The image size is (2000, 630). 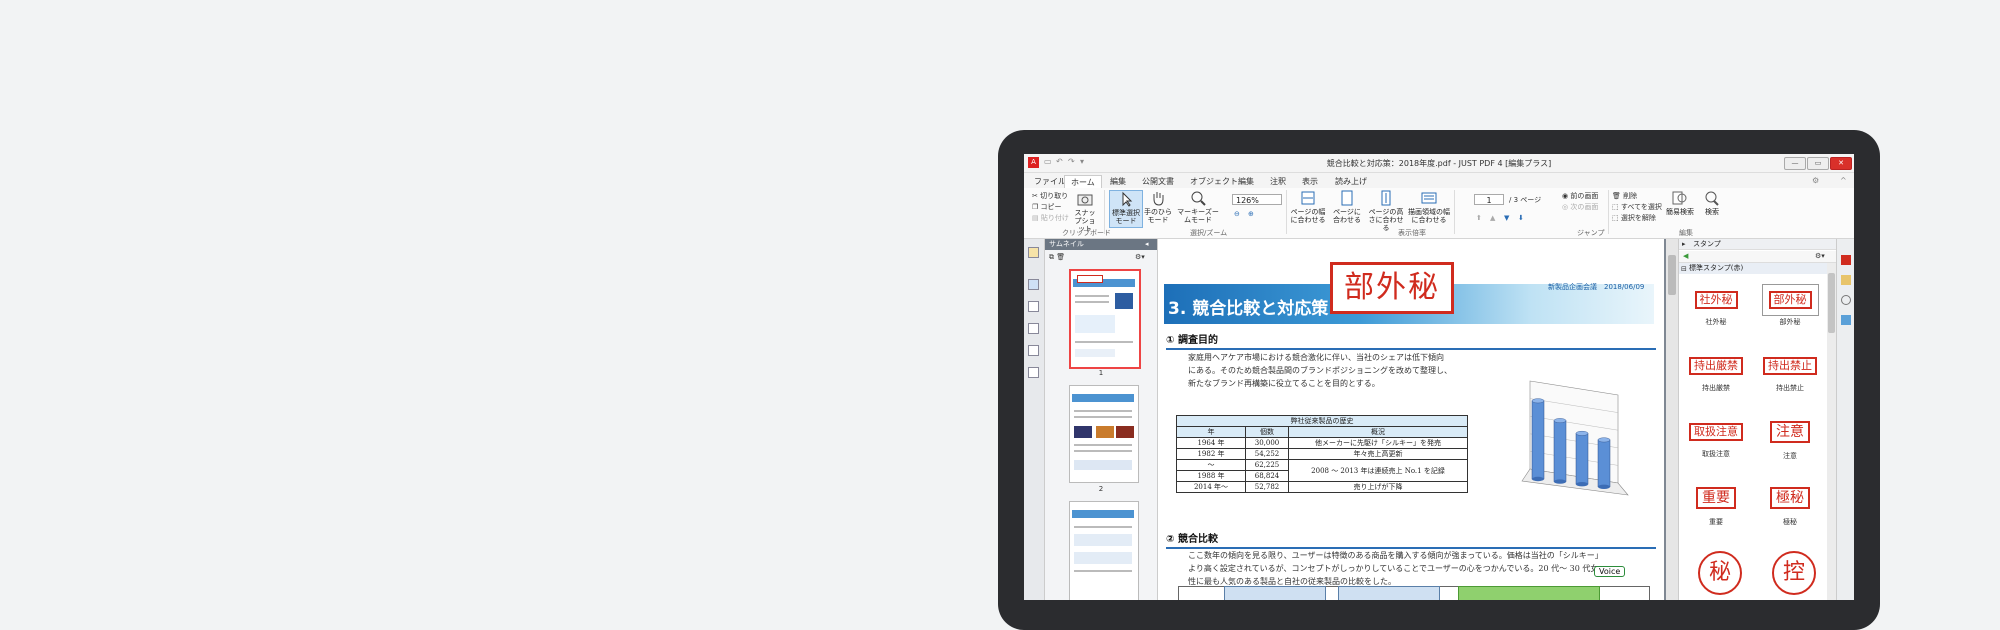 I want to click on stamp-item: 重要 重要, so click(x=1716, y=507).